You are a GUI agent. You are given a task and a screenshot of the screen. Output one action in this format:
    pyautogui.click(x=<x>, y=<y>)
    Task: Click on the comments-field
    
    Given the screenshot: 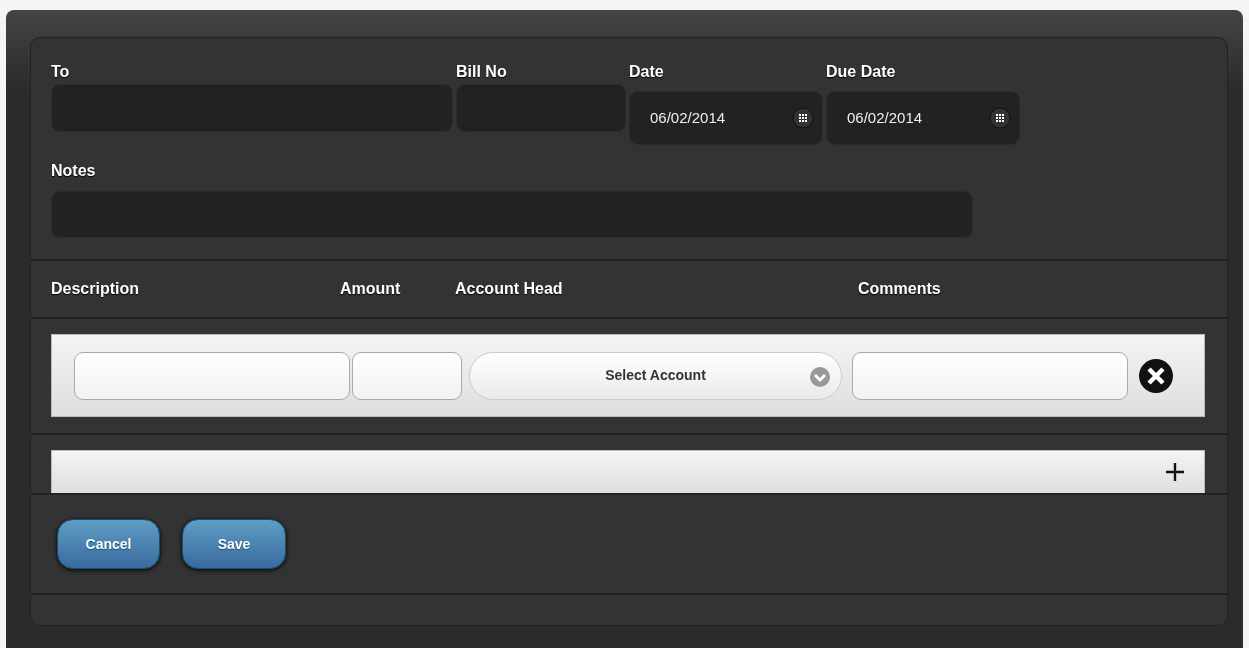 What is the action you would take?
    pyautogui.click(x=990, y=375)
    